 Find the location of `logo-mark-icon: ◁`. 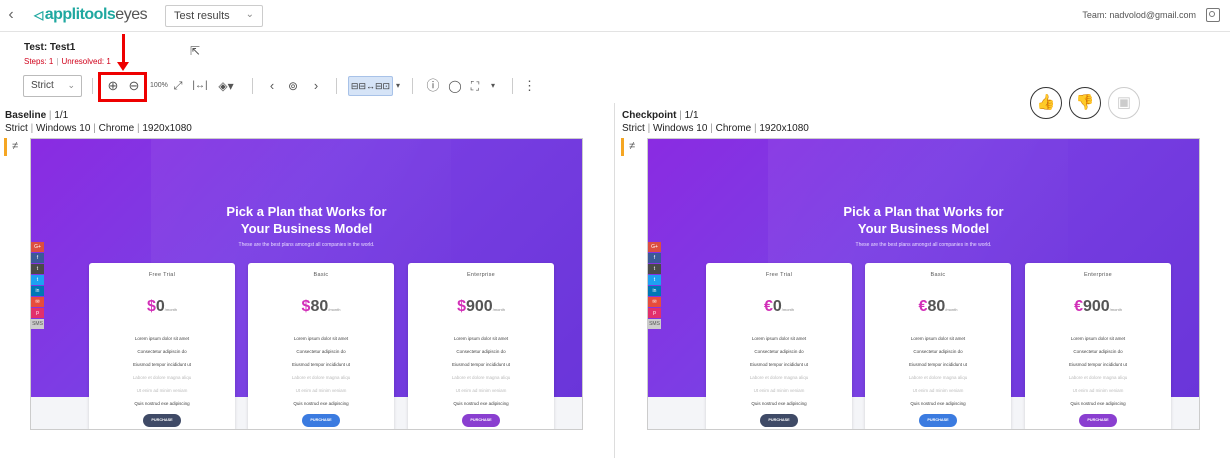

logo-mark-icon: ◁ is located at coordinates (38, 15).